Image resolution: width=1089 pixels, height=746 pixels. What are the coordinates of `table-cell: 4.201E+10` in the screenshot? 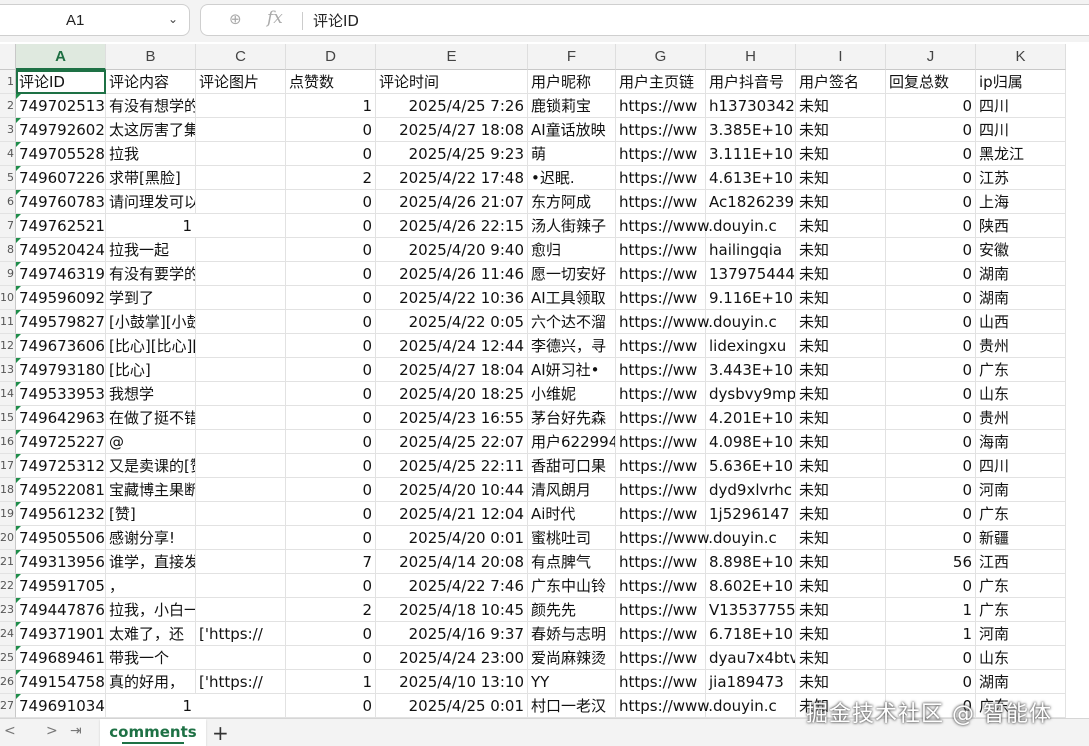 It's located at (751, 418).